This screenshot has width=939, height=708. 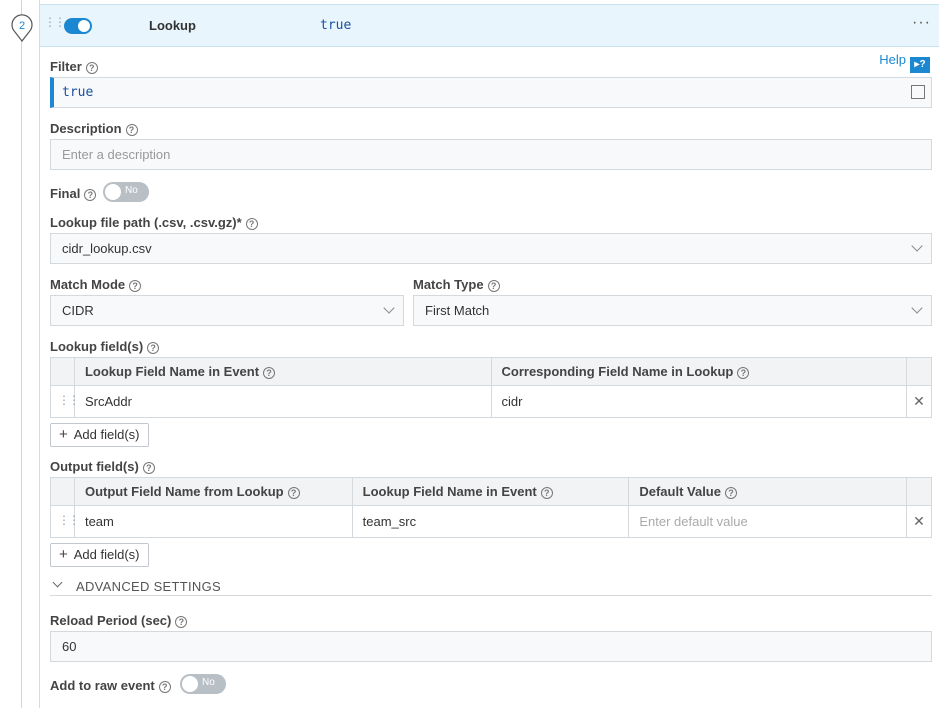 I want to click on add-raw-event-toggle: No, so click(x=203, y=684).